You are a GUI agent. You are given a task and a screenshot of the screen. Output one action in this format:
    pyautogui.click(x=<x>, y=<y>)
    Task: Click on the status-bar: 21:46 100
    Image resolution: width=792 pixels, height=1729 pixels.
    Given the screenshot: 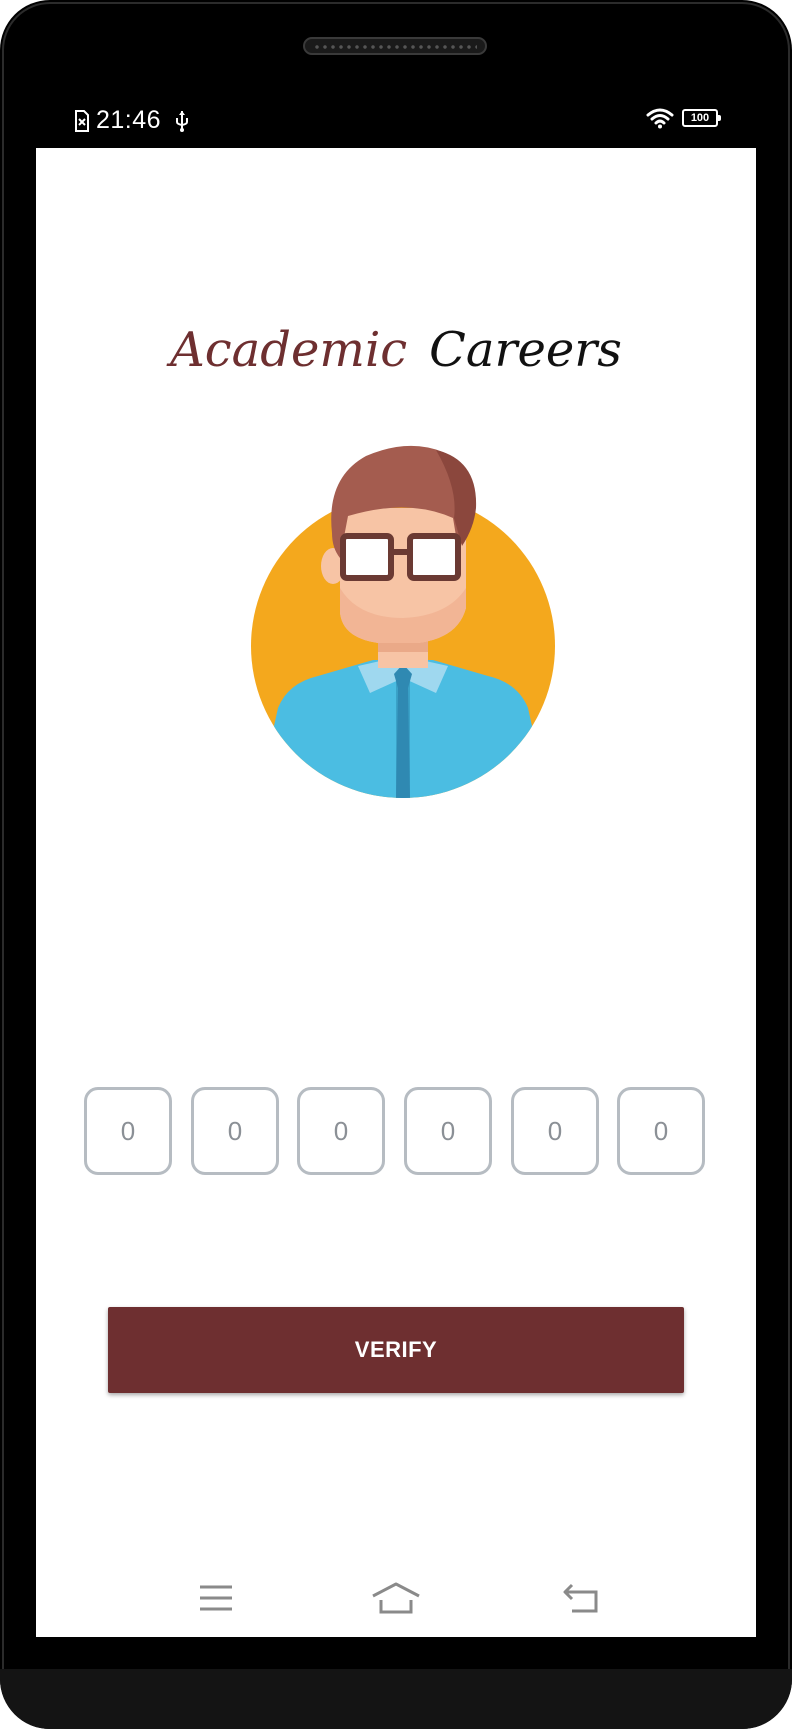 What is the action you would take?
    pyautogui.click(x=396, y=121)
    